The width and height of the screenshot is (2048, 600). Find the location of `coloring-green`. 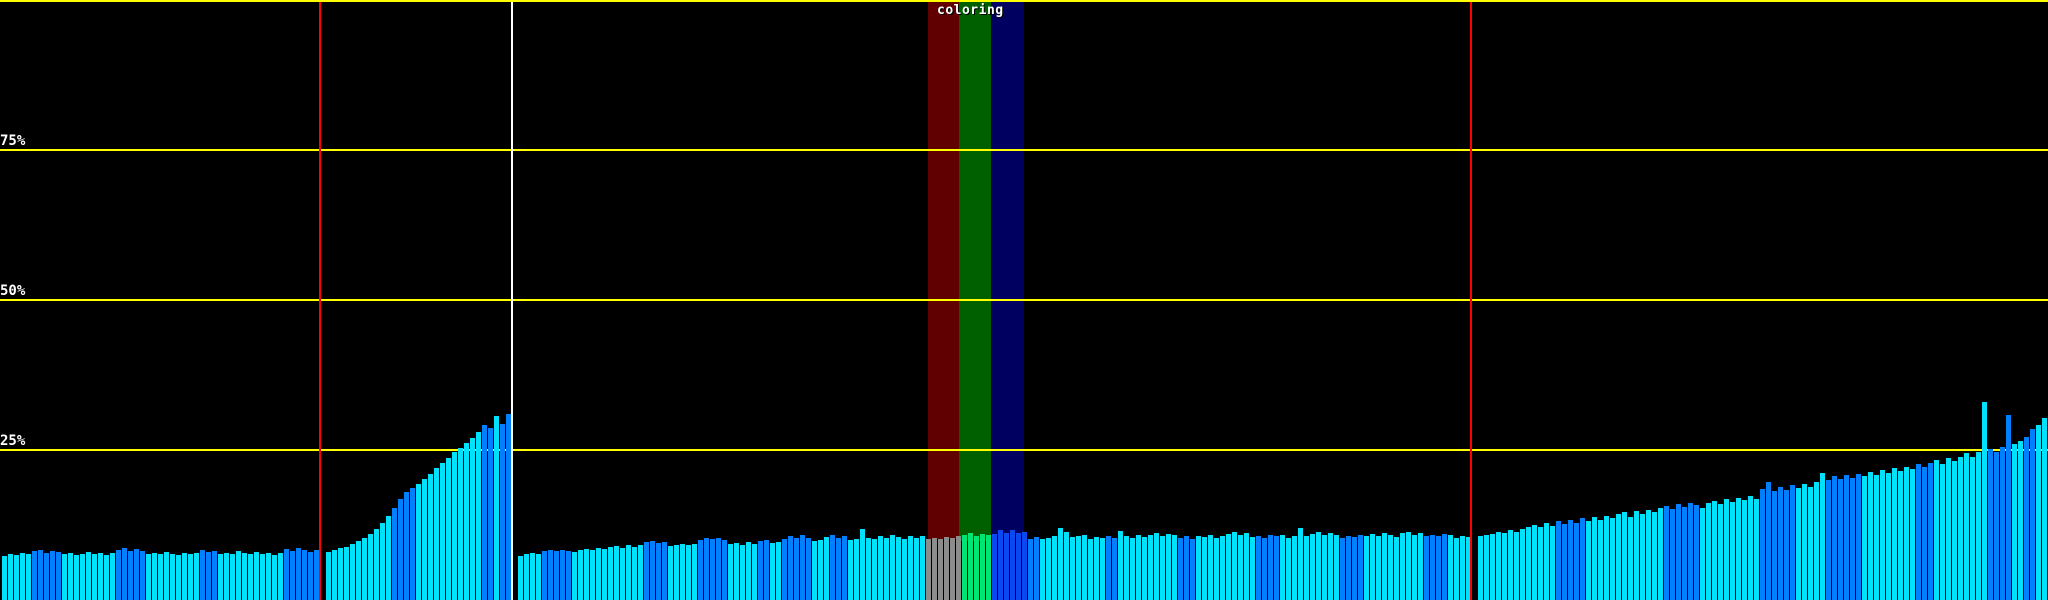

coloring-green is located at coordinates (975, 271).